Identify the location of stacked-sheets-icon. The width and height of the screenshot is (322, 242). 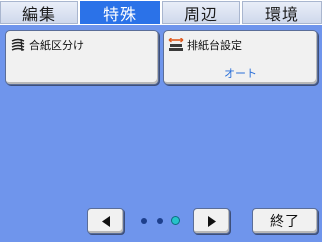
(18, 44).